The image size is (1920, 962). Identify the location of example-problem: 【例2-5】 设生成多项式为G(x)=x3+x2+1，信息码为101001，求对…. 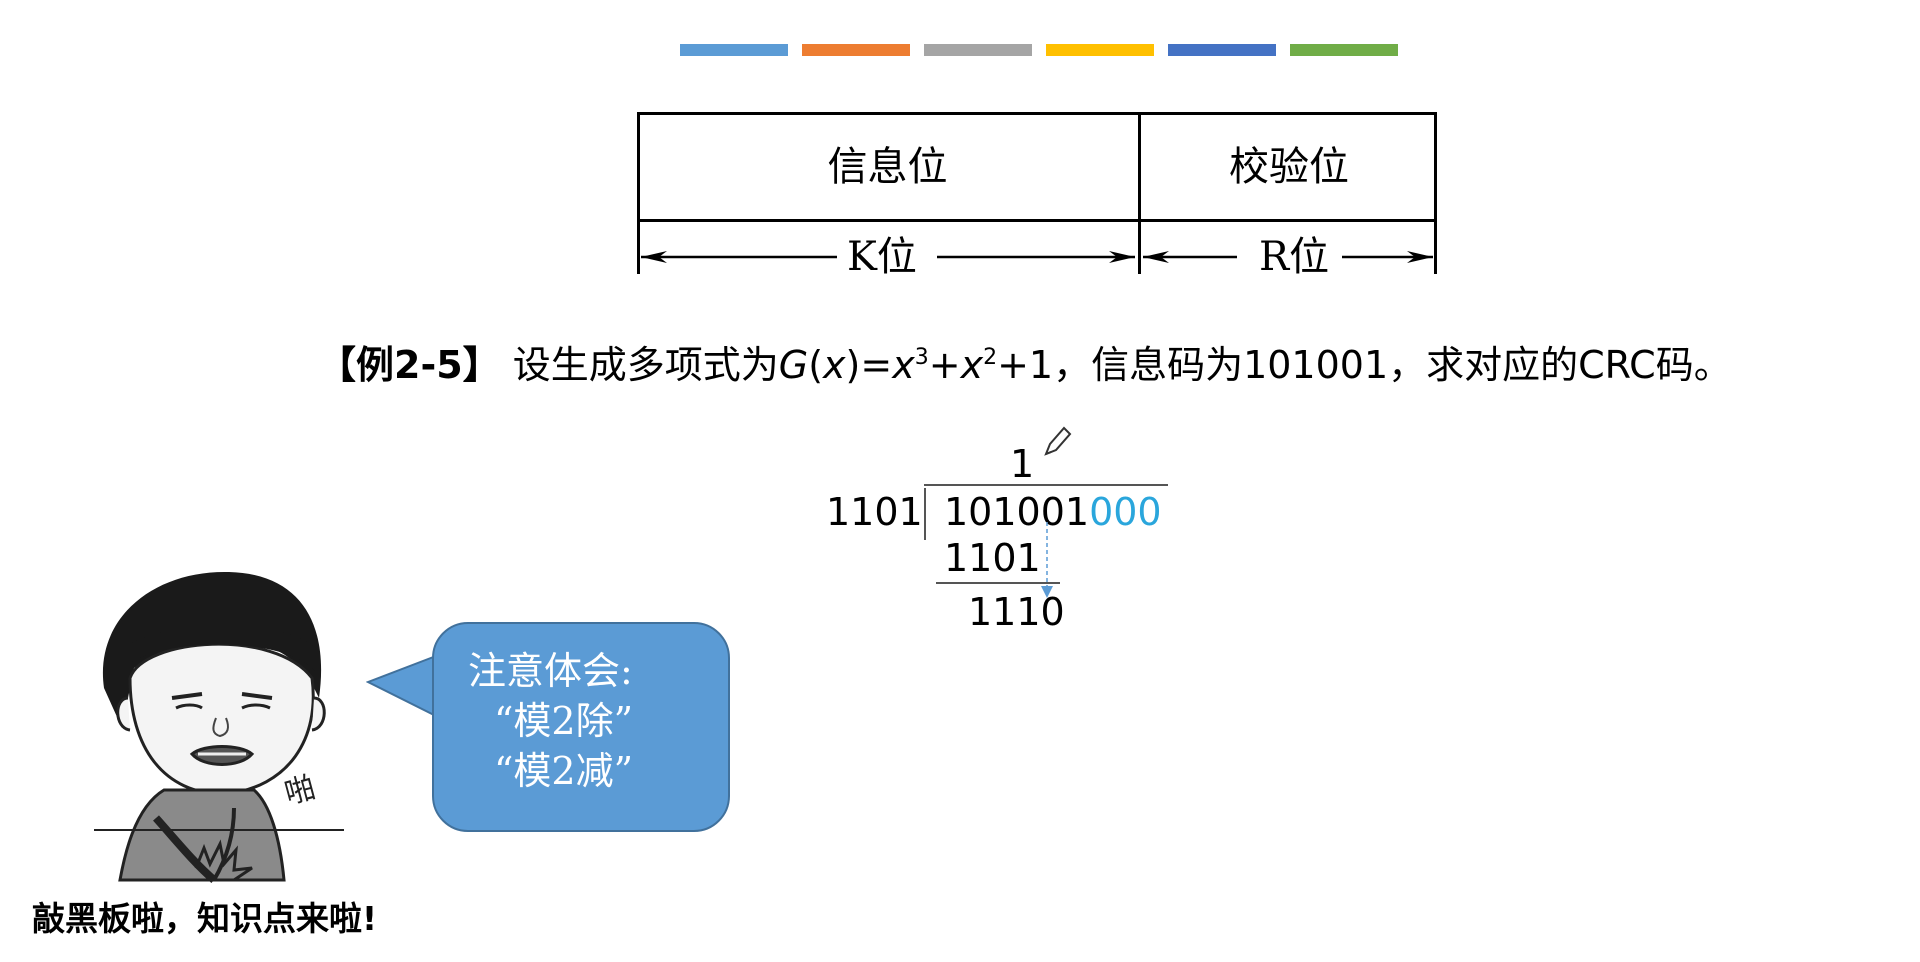
(1025, 361).